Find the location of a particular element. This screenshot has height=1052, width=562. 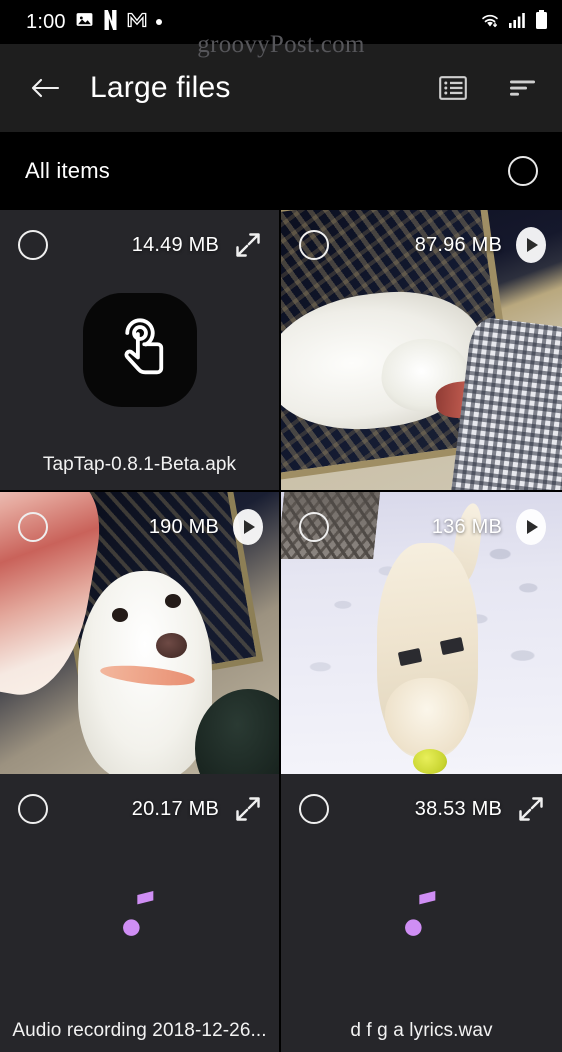

file-name: TapTap-0.8.1-Beta.apk is located at coordinates (139, 464).